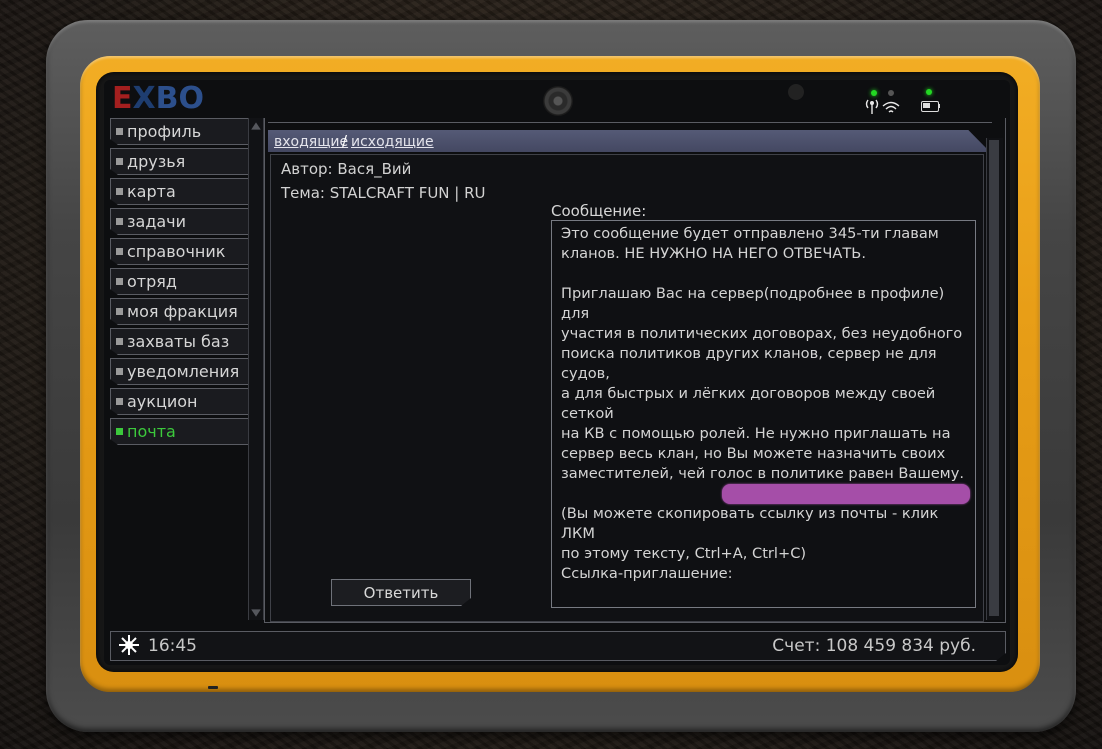 Image resolution: width=1102 pixels, height=749 pixels. What do you see at coordinates (151, 191) in the screenshot?
I see `sidebar-item-label: карта` at bounding box center [151, 191].